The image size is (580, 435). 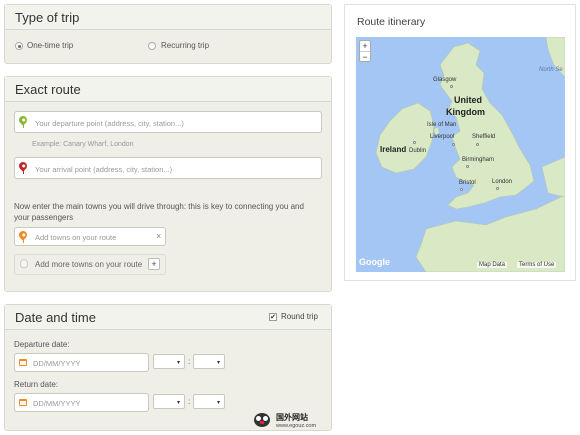 I want to click on recurring-trip-radio, so click(x=152, y=46).